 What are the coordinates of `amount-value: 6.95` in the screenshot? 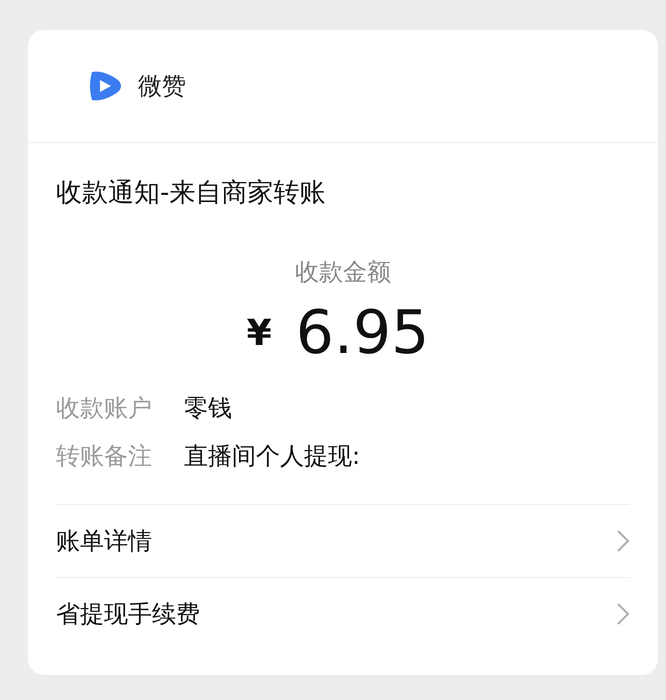 It's located at (363, 333).